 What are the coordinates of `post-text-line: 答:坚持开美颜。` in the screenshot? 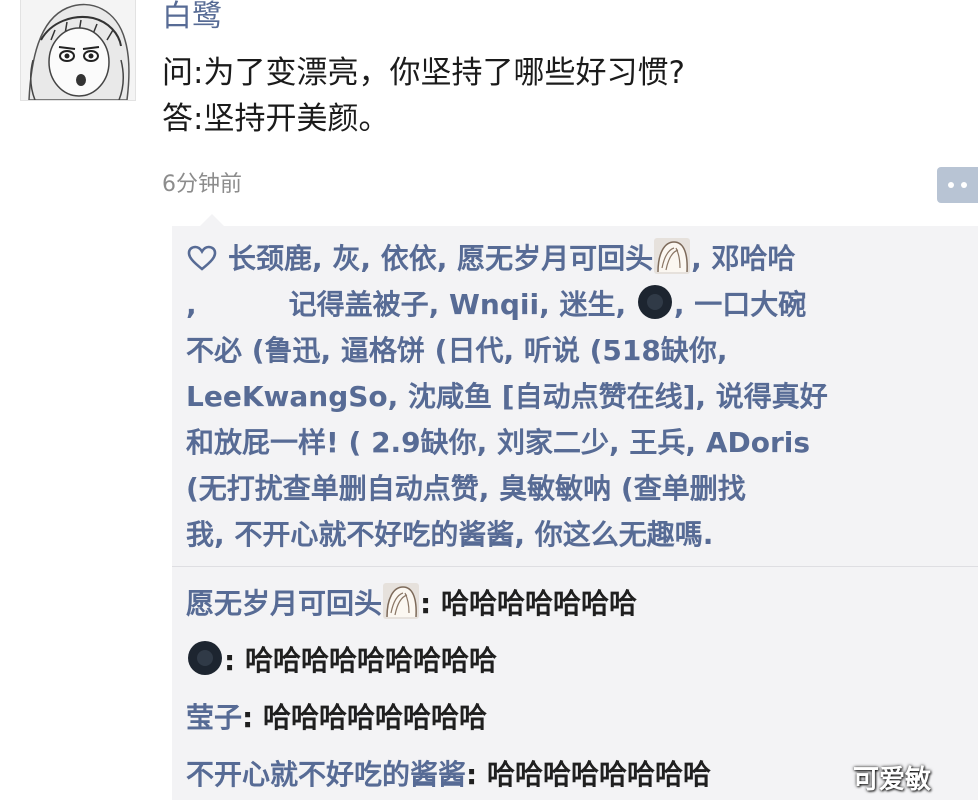 It's located at (276, 119).